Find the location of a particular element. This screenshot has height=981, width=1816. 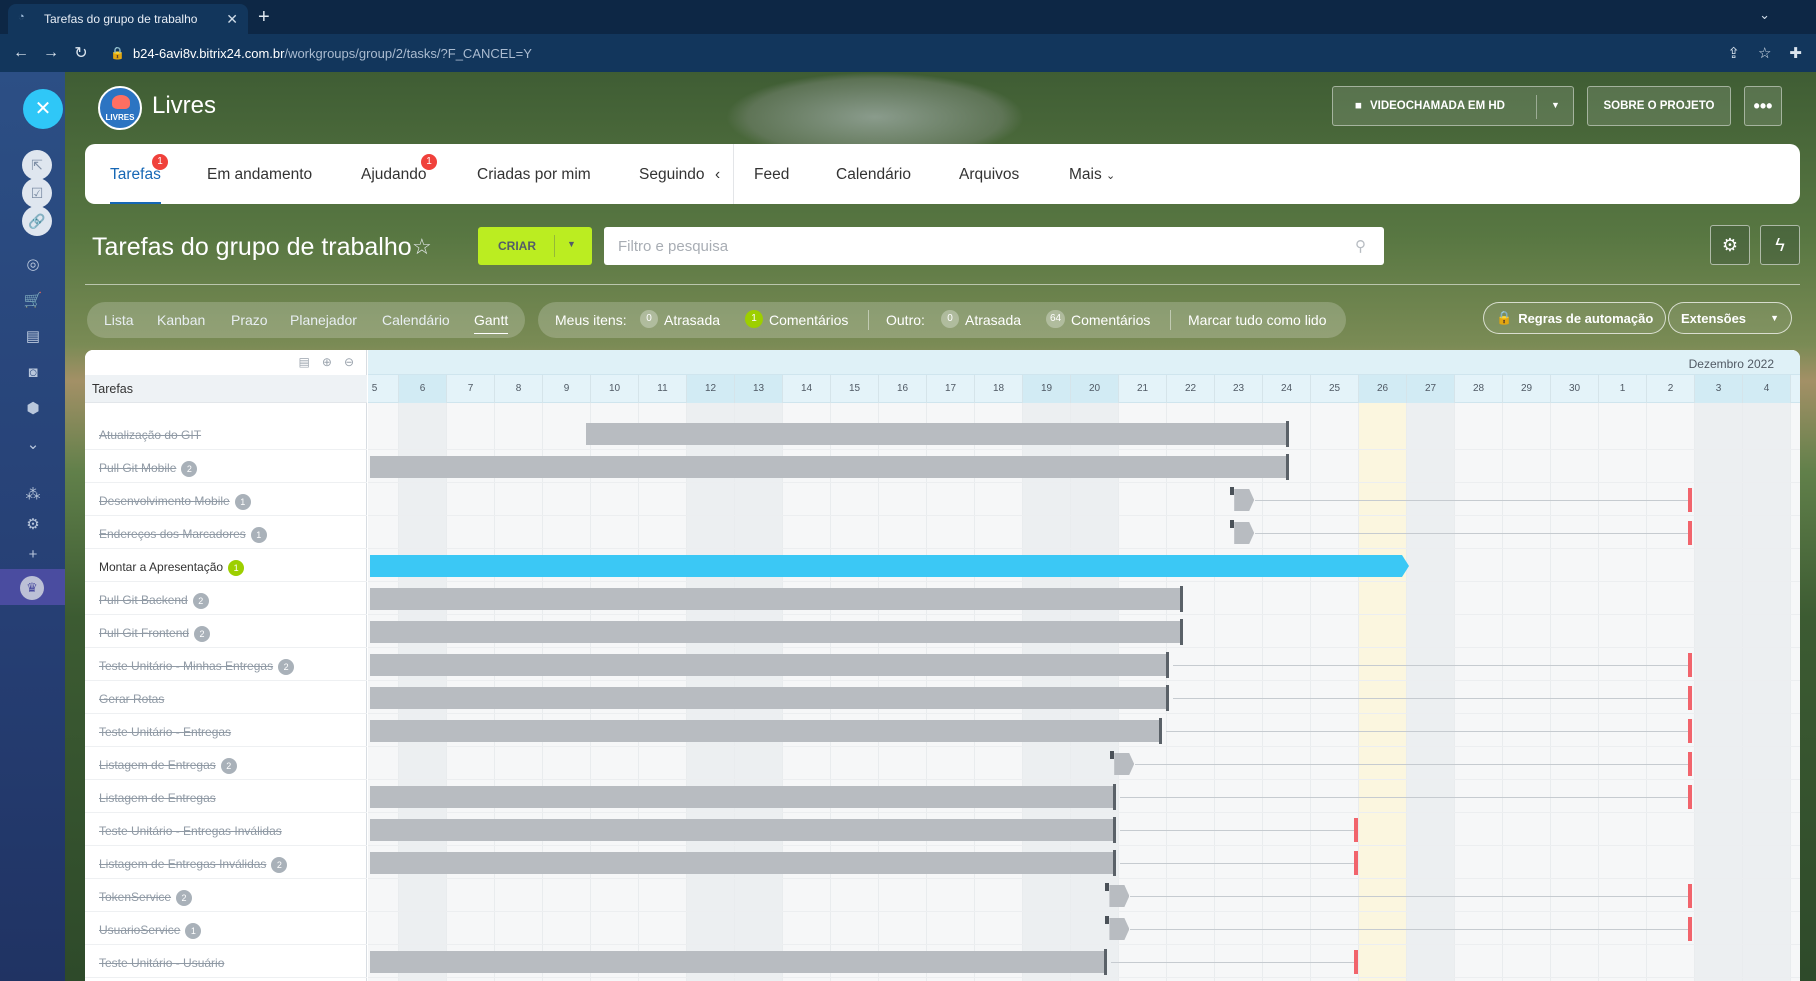

create-task-button: CRIAR ▼ is located at coordinates (535, 246).